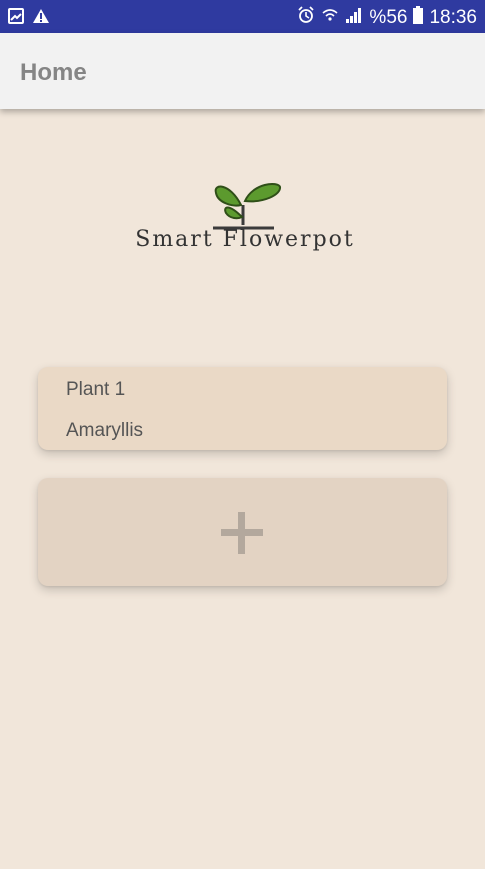  I want to click on gallery-icon, so click(16, 18).